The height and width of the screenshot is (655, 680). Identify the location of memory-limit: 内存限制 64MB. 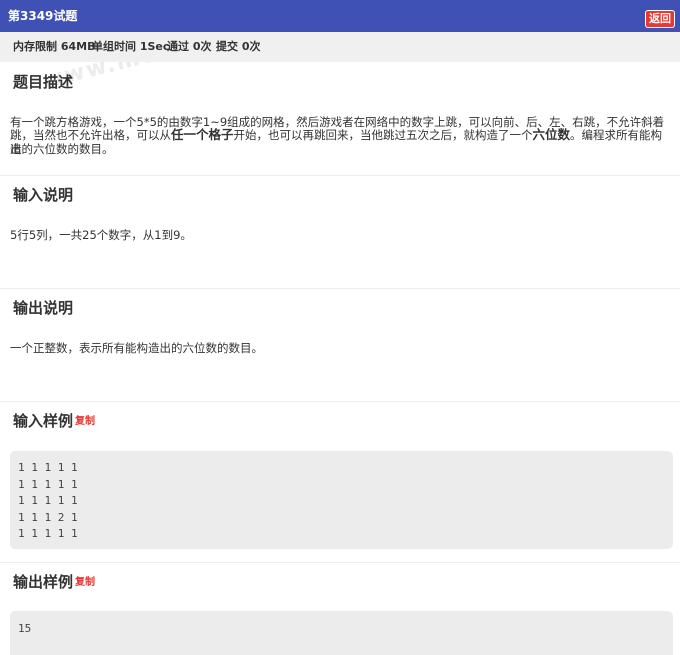
(54, 46).